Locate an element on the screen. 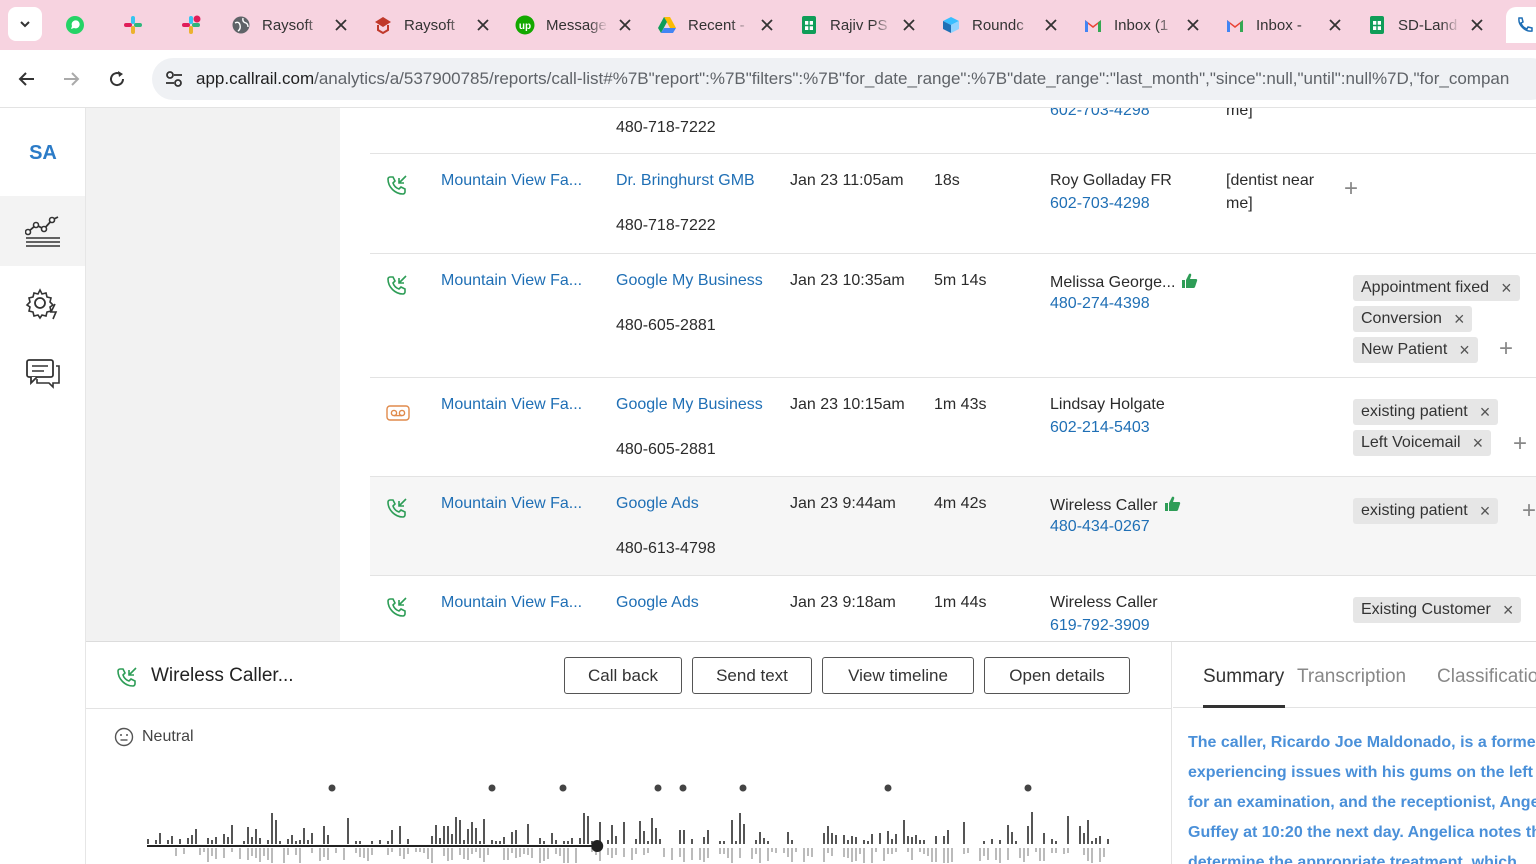 The width and height of the screenshot is (1536, 864). sidebar-item-settings is located at coordinates (42, 303).